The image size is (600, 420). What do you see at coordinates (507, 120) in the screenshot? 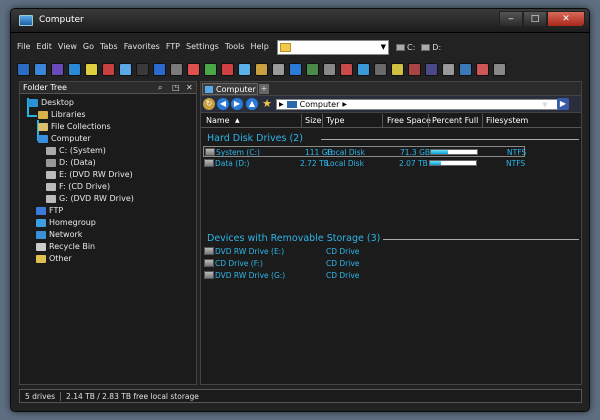
I see `column-filesystem: Filesystem` at bounding box center [507, 120].